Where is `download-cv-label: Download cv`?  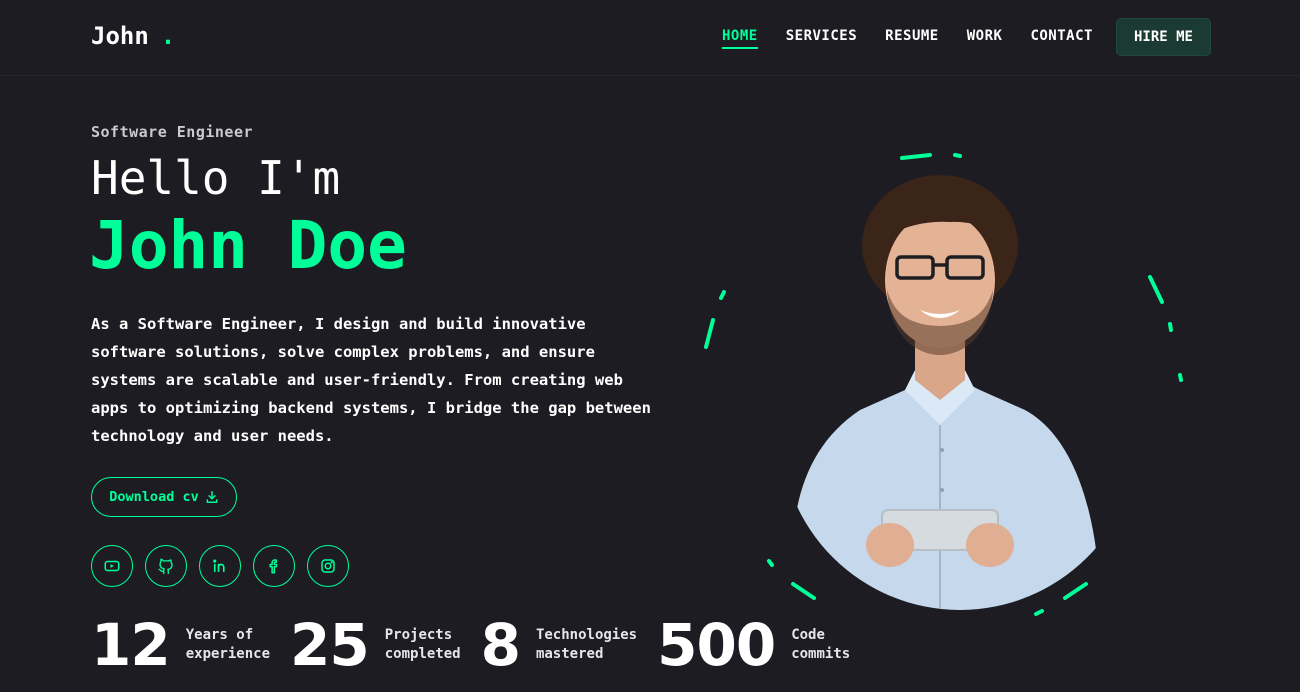
download-cv-label: Download cv is located at coordinates (154, 497).